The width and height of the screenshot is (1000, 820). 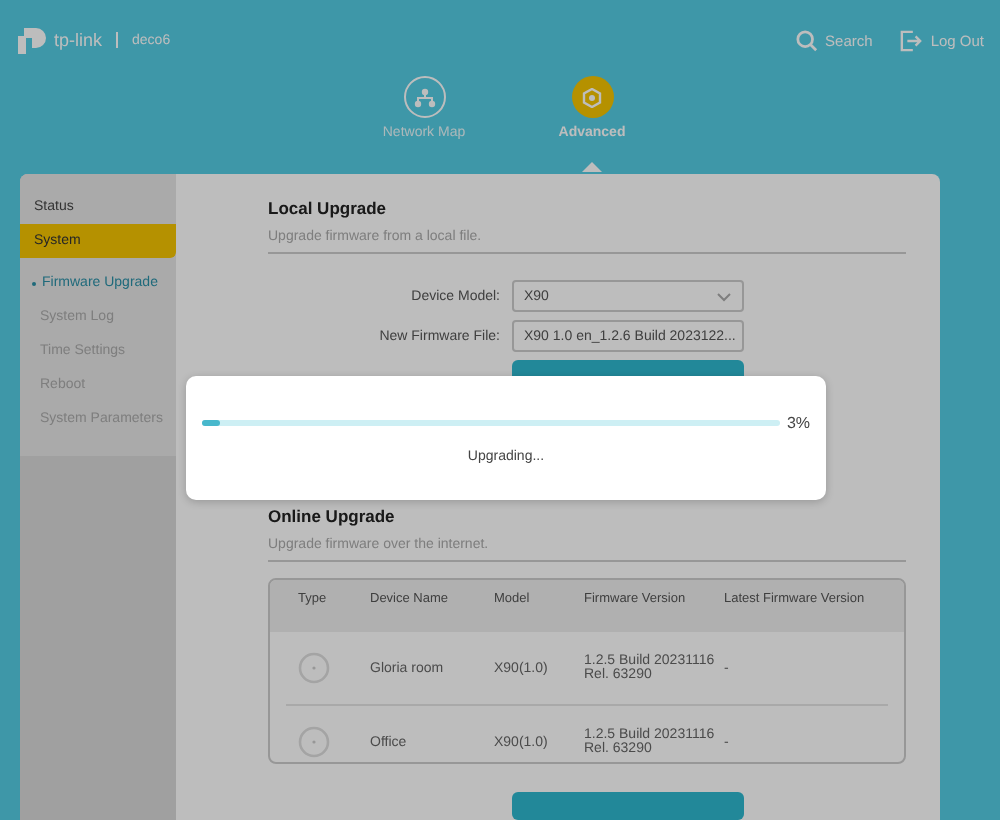 What do you see at coordinates (911, 40) in the screenshot?
I see `logout-icon` at bounding box center [911, 40].